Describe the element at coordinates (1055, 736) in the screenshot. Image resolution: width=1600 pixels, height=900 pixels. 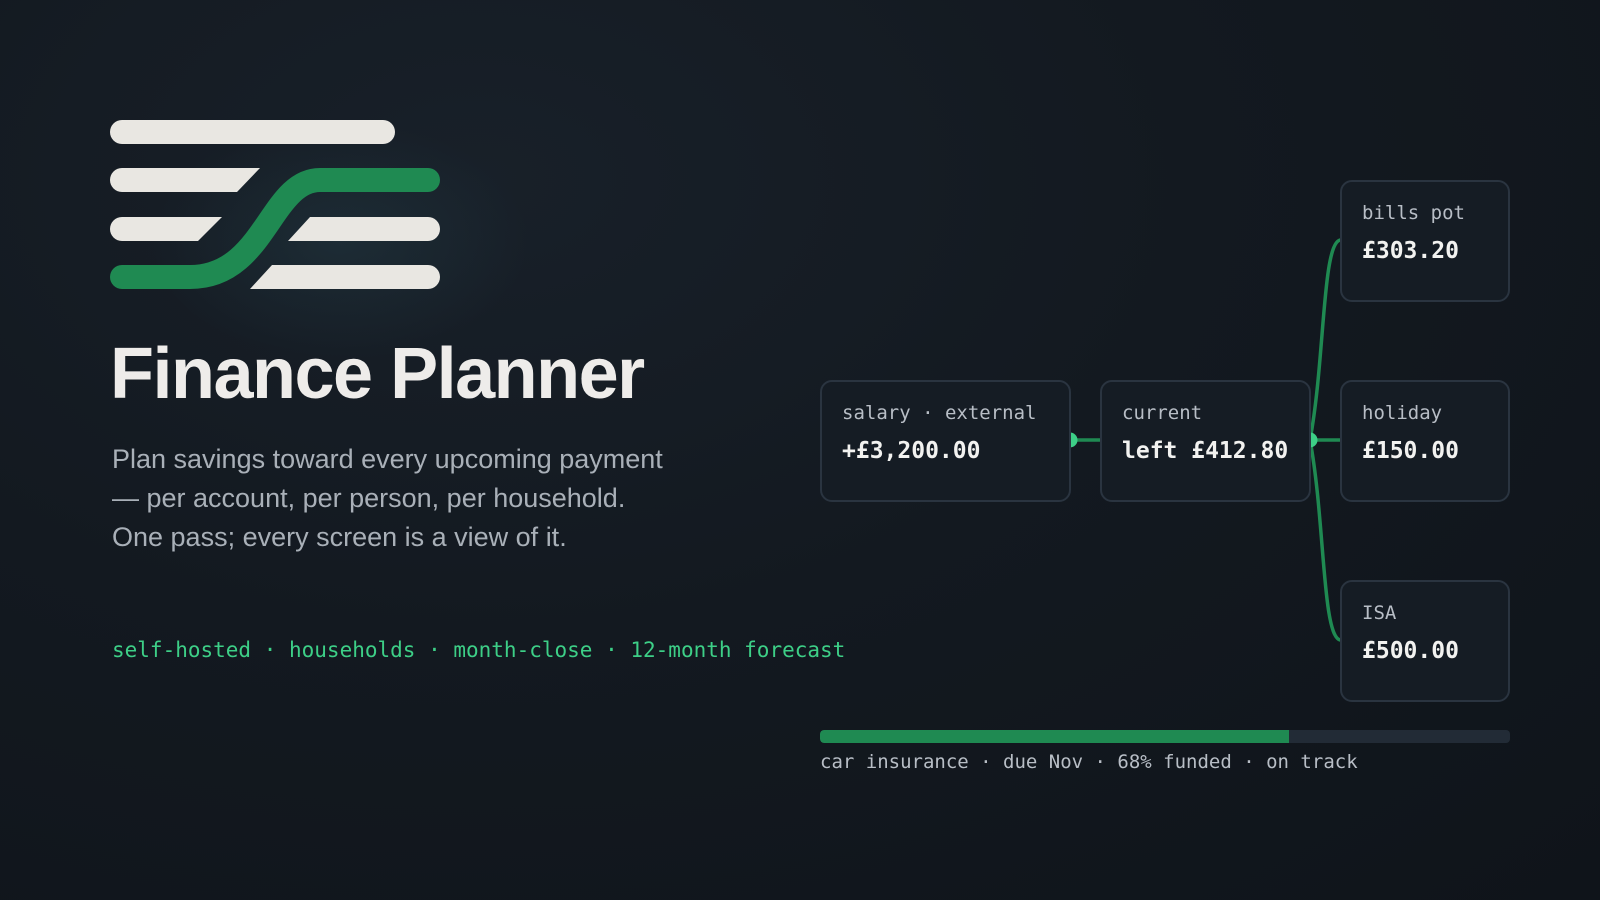
I see `goal-progress-fill` at that location.